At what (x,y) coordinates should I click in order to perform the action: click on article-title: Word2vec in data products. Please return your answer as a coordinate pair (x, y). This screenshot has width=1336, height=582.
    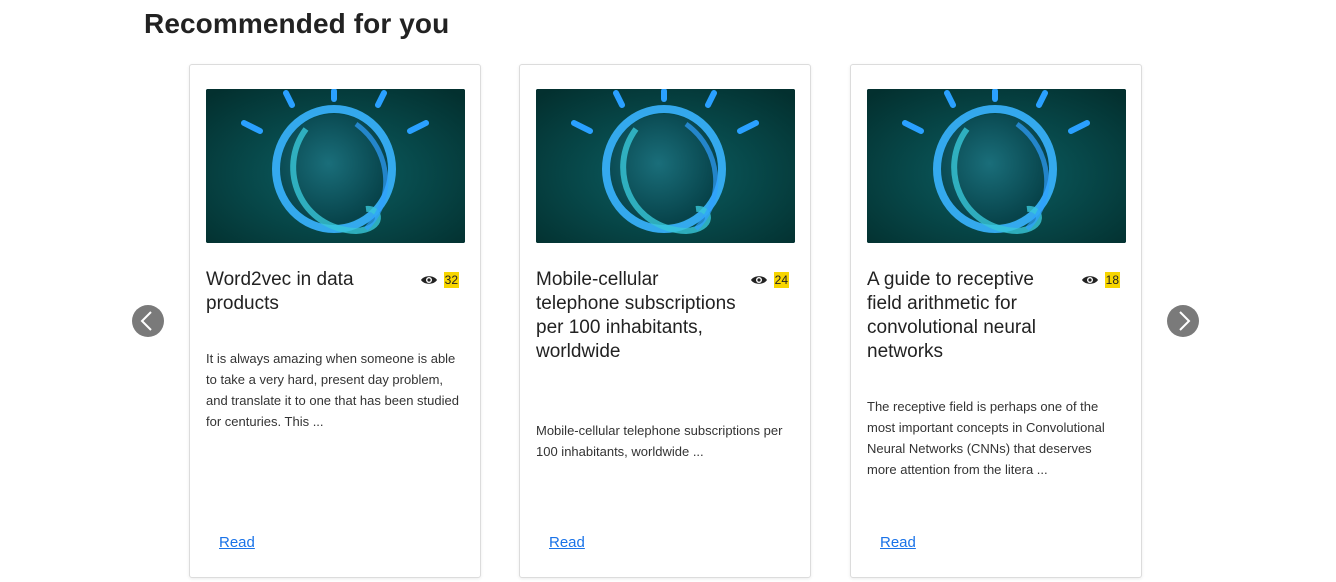
    Looking at the image, I should click on (280, 291).